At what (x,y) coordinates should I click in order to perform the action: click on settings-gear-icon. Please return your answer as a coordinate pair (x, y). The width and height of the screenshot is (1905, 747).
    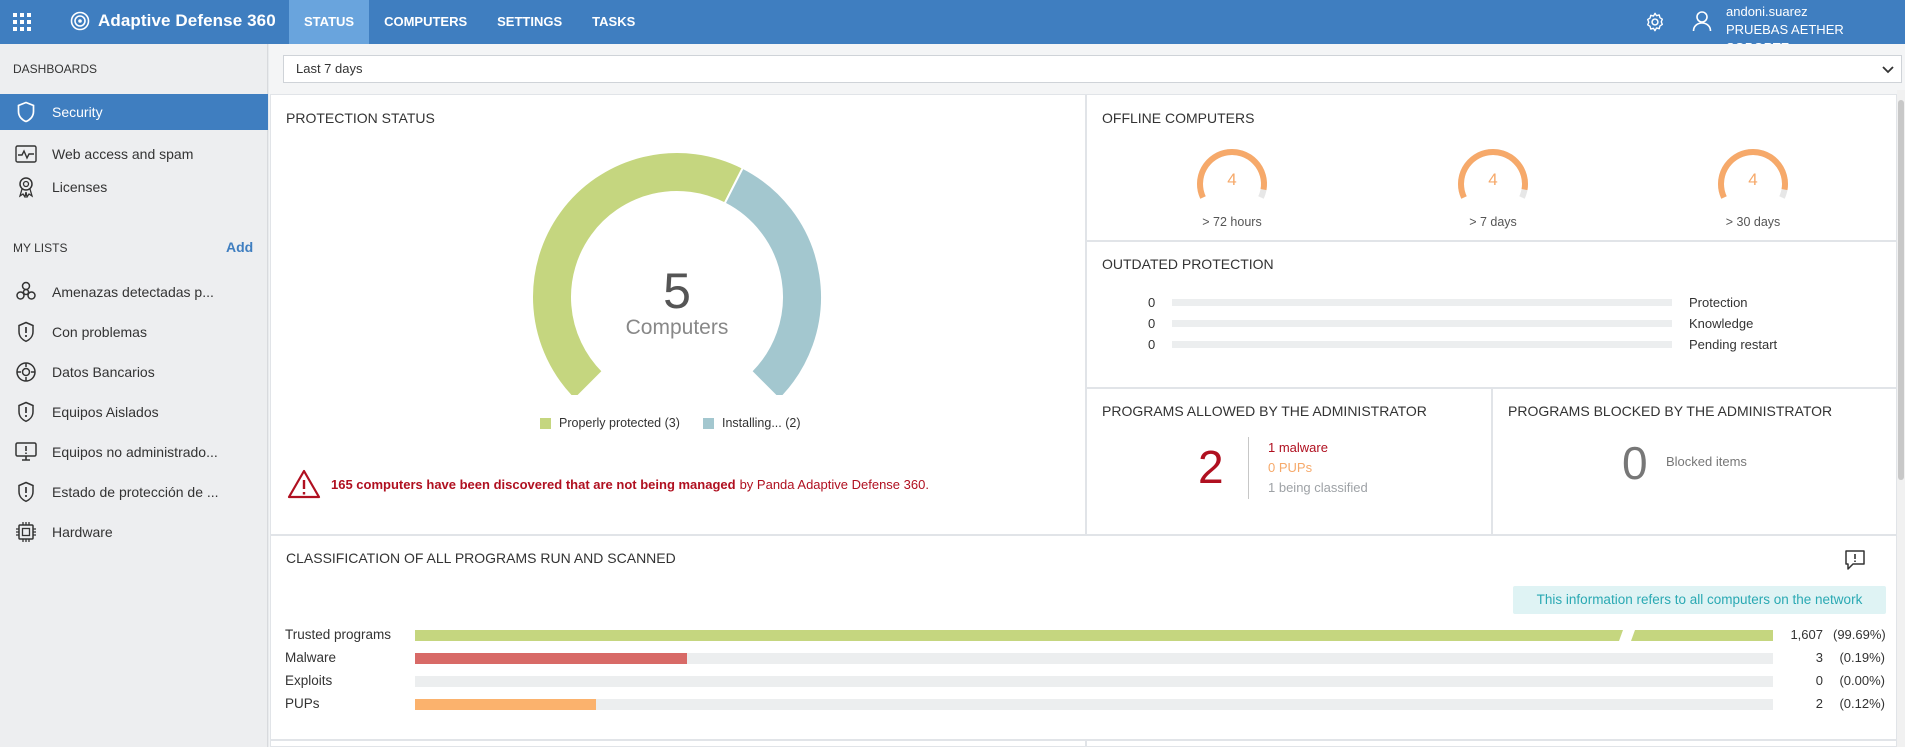
    Looking at the image, I should click on (1655, 22).